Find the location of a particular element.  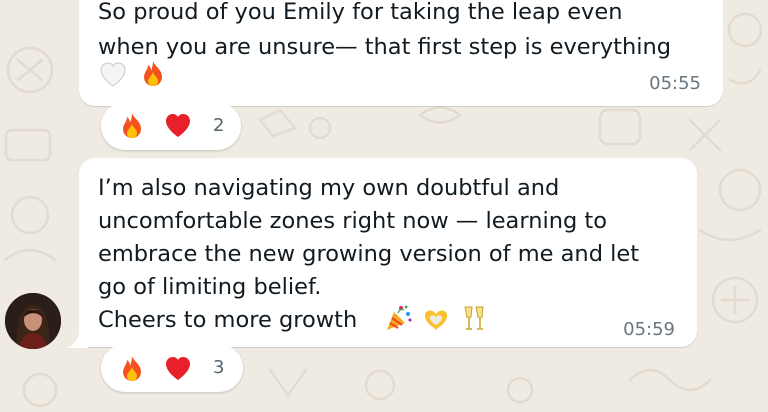

sender-photo is located at coordinates (33, 321).